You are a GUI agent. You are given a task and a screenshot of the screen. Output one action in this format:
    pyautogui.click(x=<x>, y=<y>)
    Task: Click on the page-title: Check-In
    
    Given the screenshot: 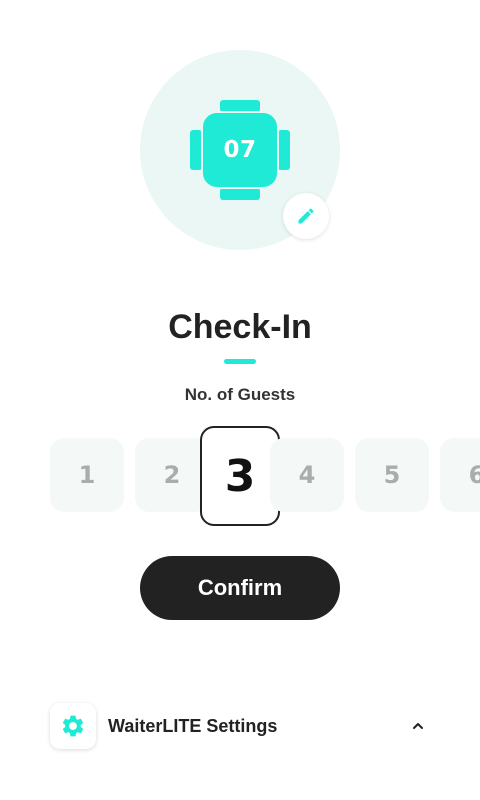 What is the action you would take?
    pyautogui.click(x=240, y=327)
    